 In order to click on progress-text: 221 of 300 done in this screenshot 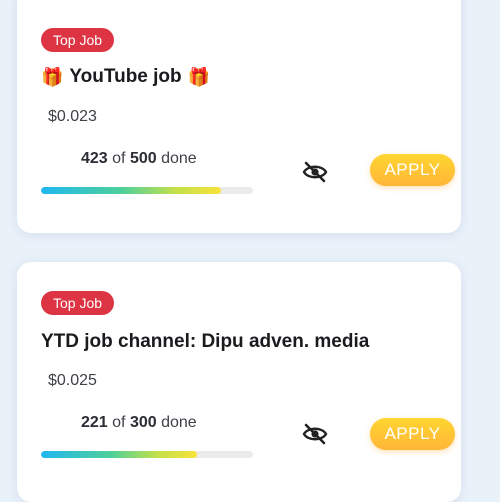, I will do `click(139, 423)`.